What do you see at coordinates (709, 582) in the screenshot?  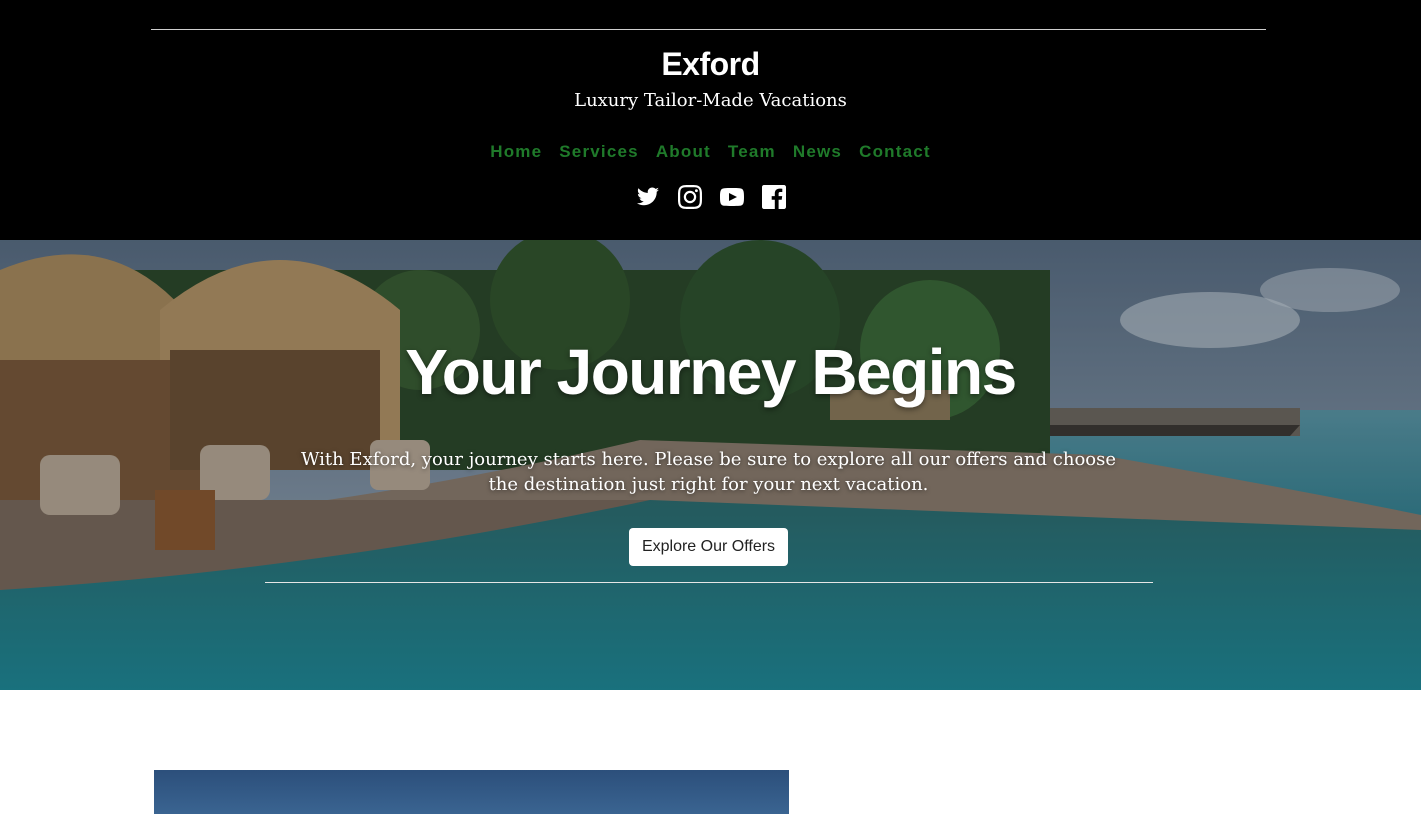 I see `hero-divider` at bounding box center [709, 582].